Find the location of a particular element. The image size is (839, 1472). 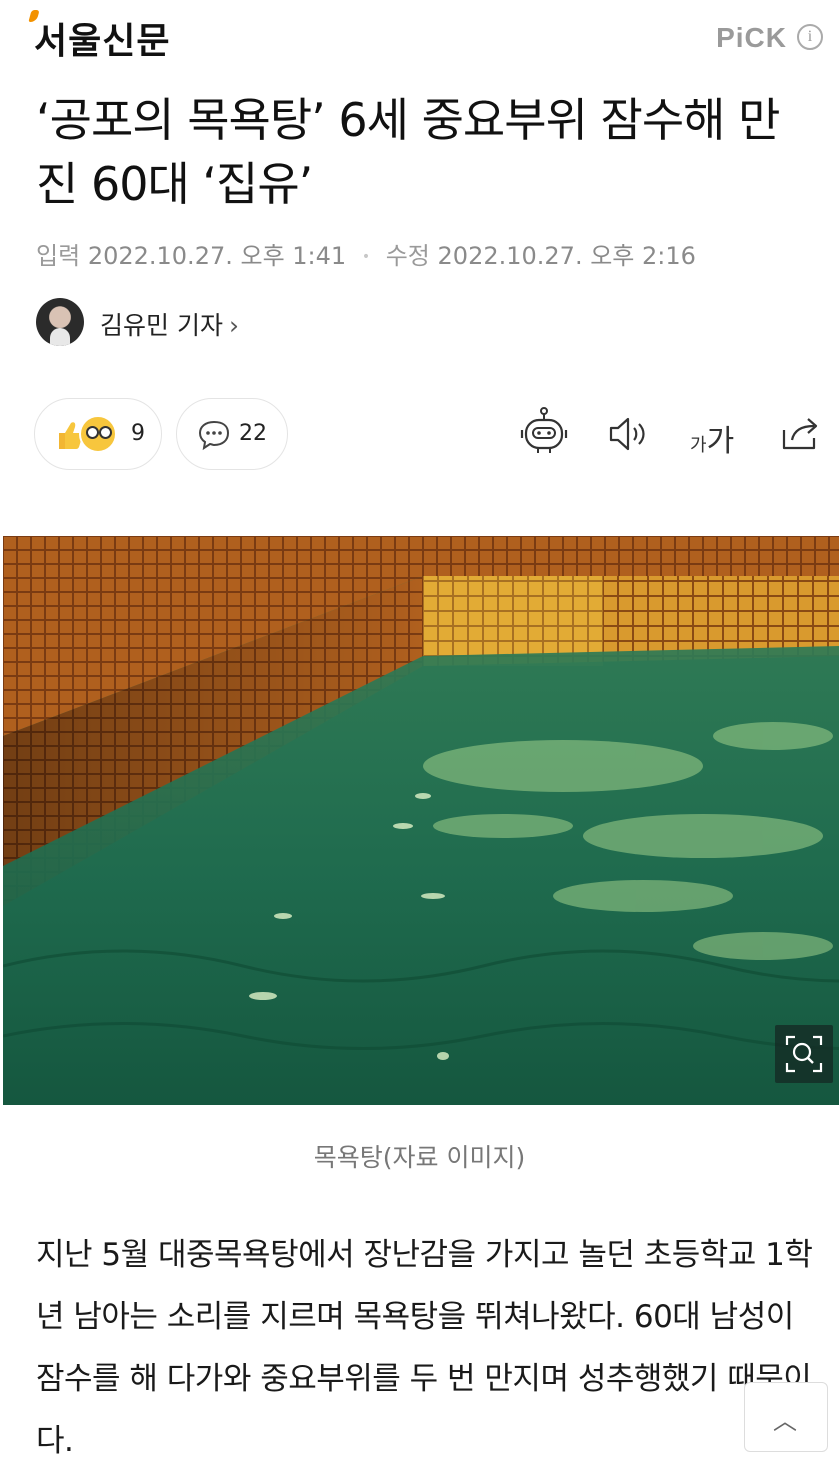

input-date: 2022.10.27. 오후 1:41 is located at coordinates (217, 256).